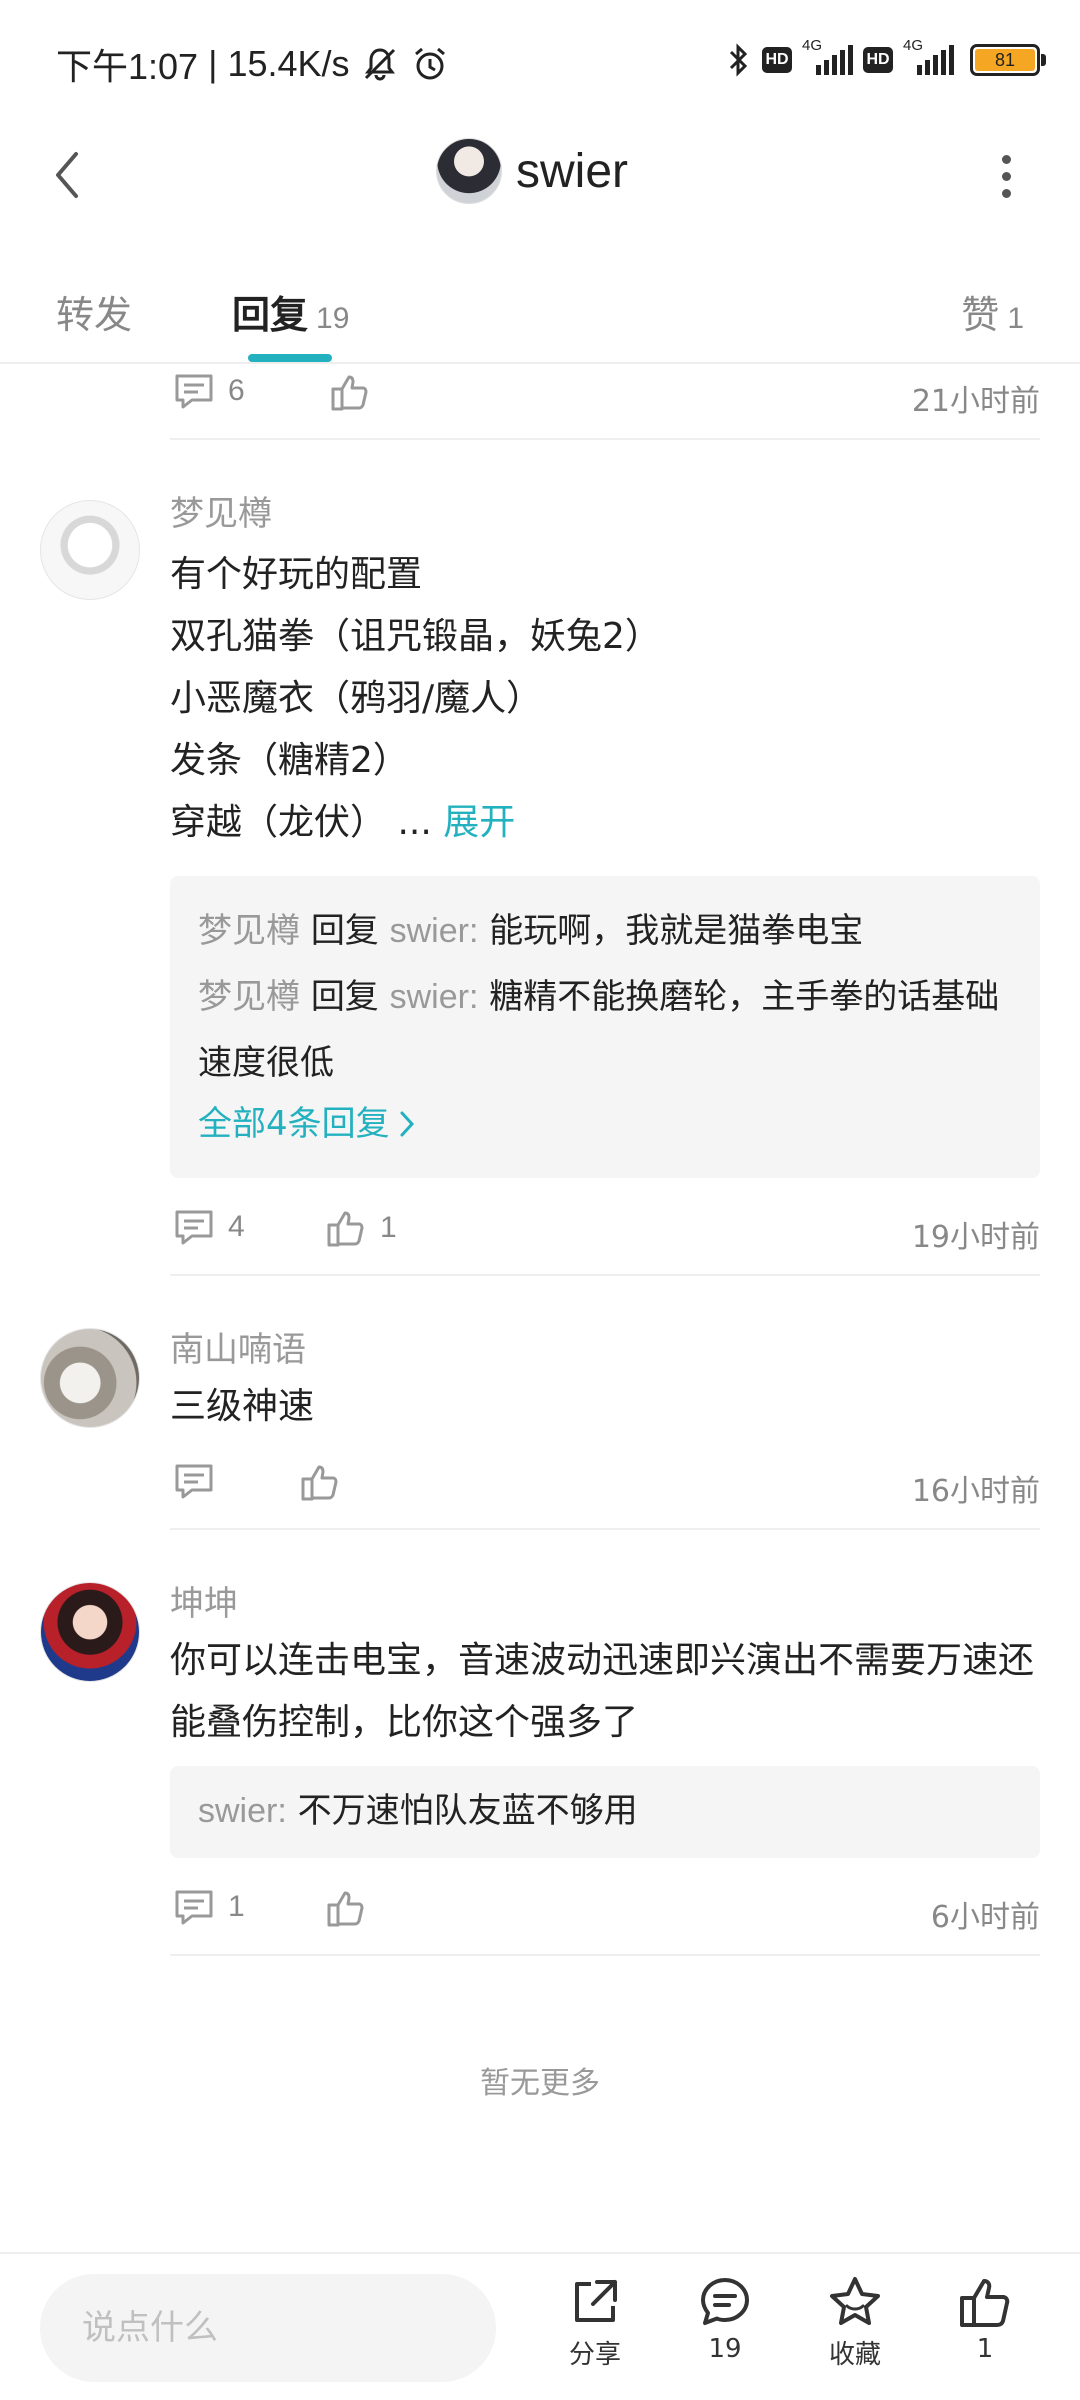 Image resolution: width=1080 pixels, height=2400 pixels. What do you see at coordinates (605, 1350) in the screenshot?
I see `commenter-name: 南山喃语` at bounding box center [605, 1350].